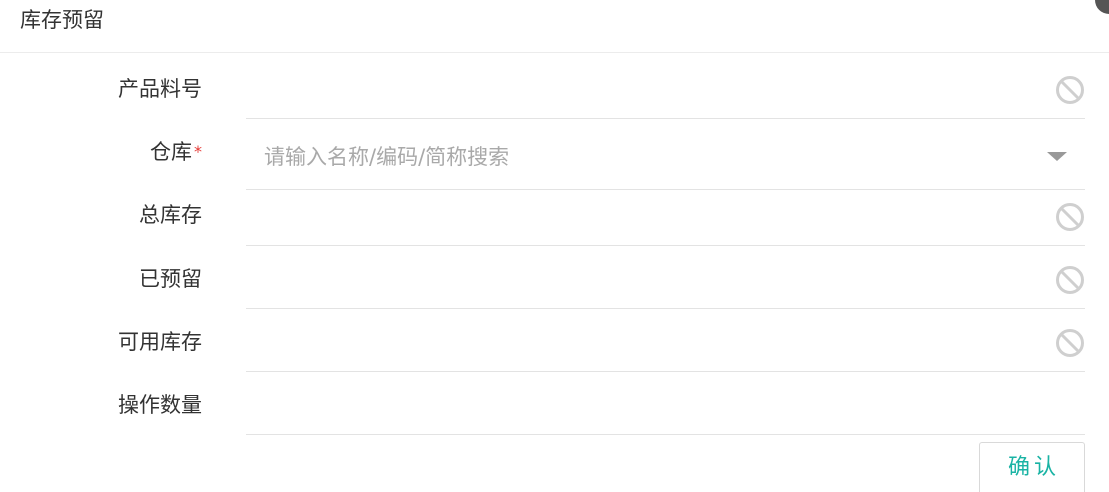  I want to click on product-code-field, so click(665, 118).